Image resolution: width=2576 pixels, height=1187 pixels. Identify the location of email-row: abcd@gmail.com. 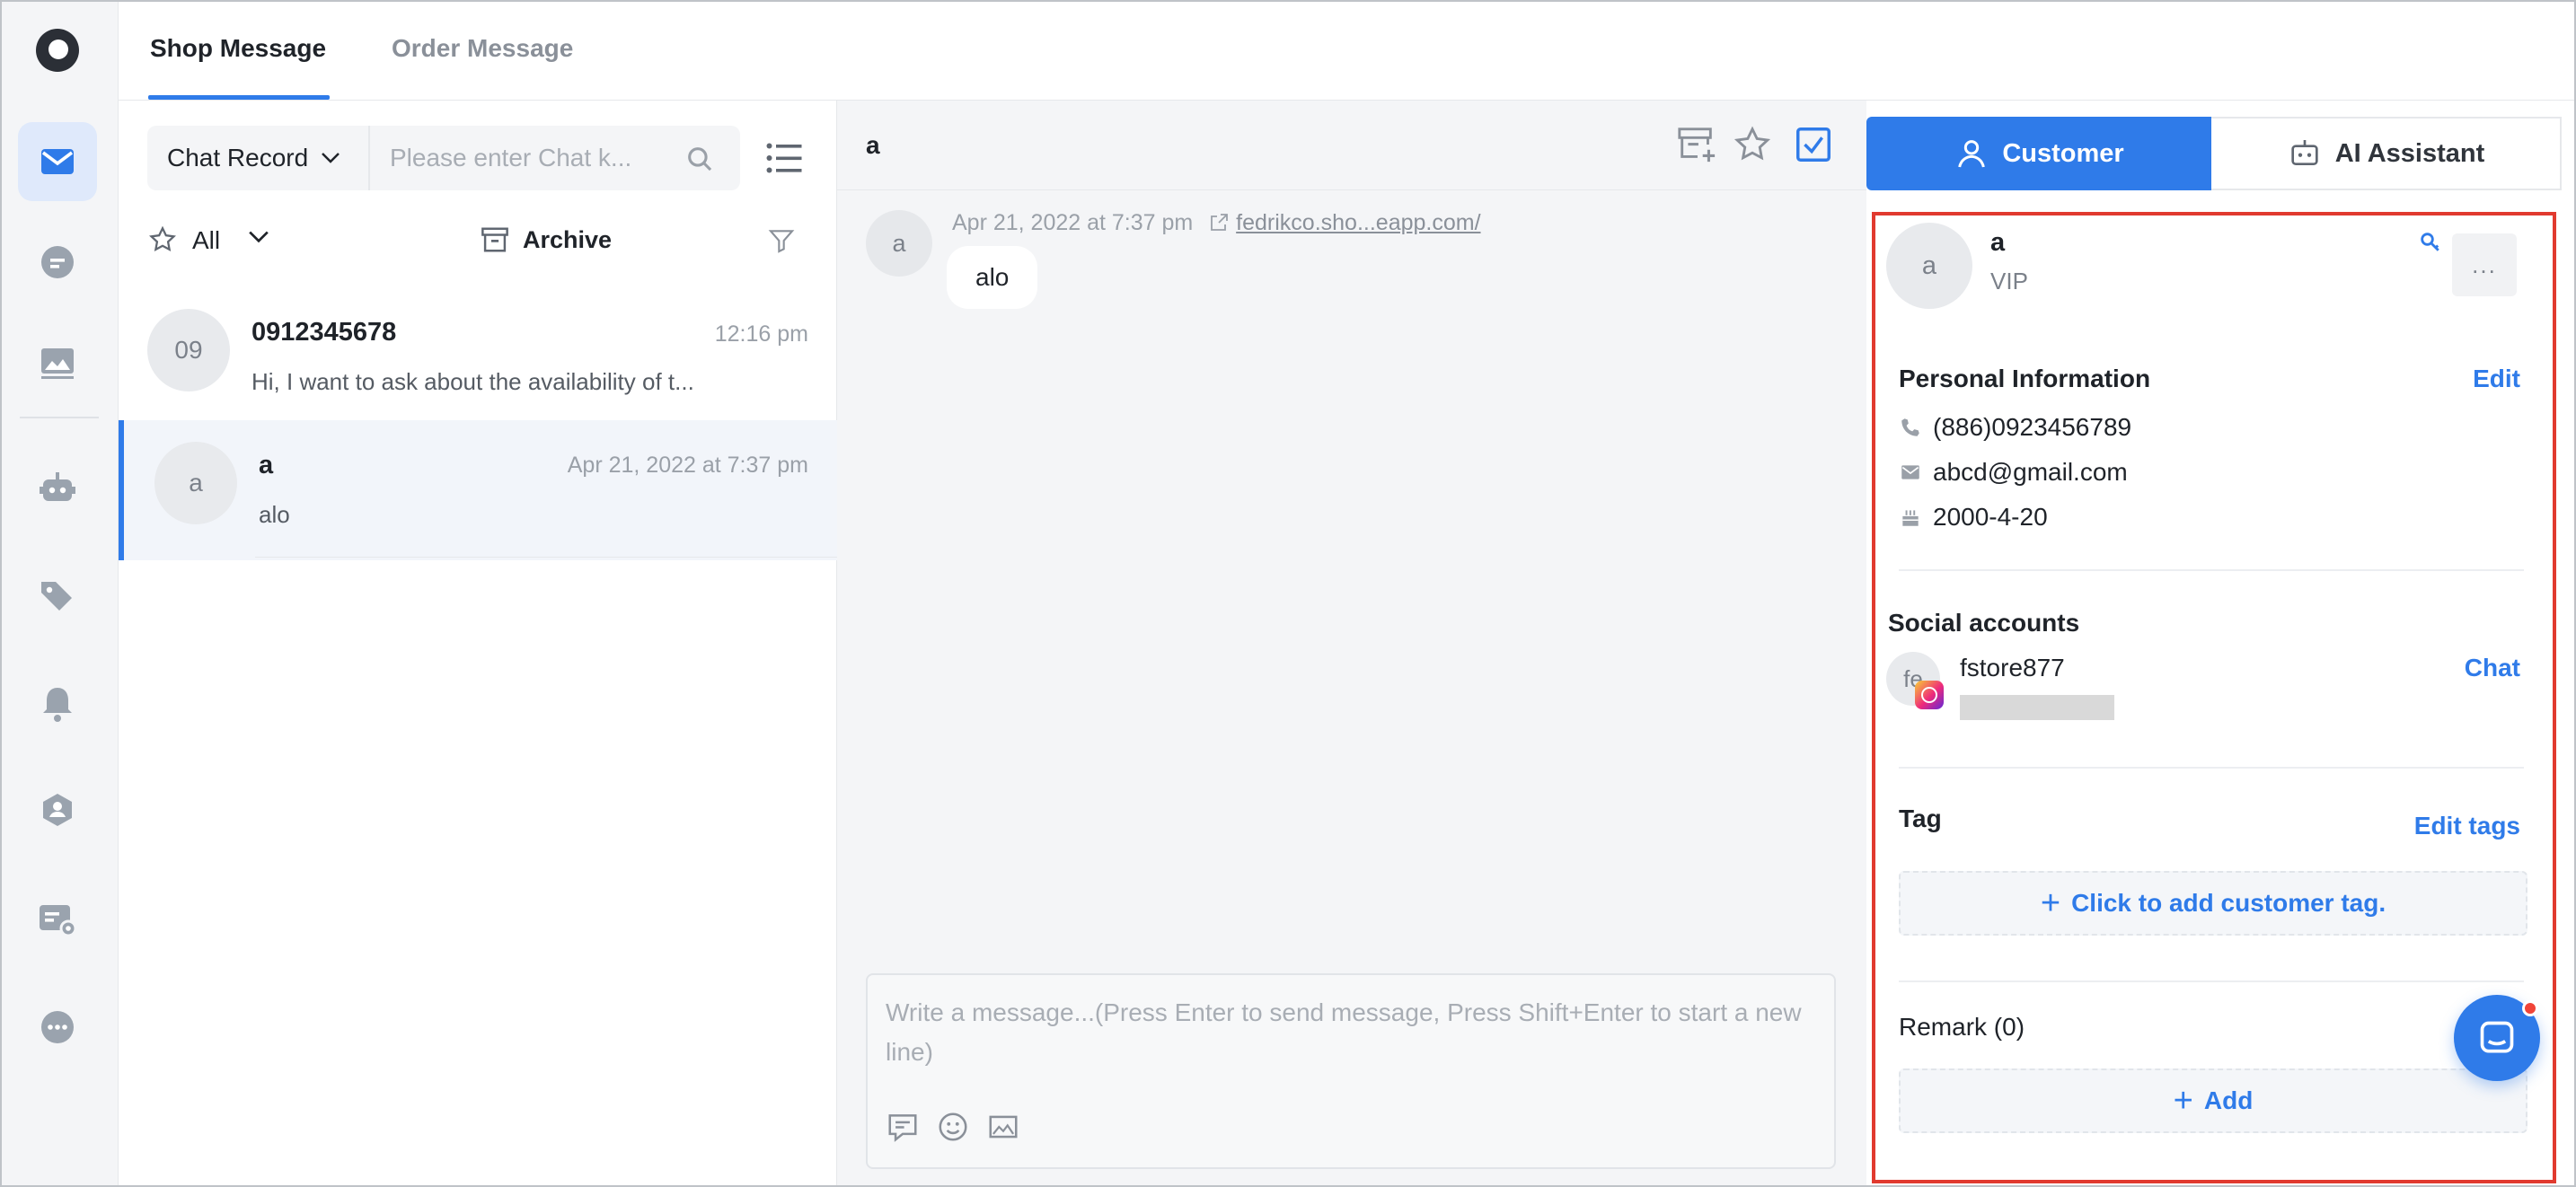
(2013, 472).